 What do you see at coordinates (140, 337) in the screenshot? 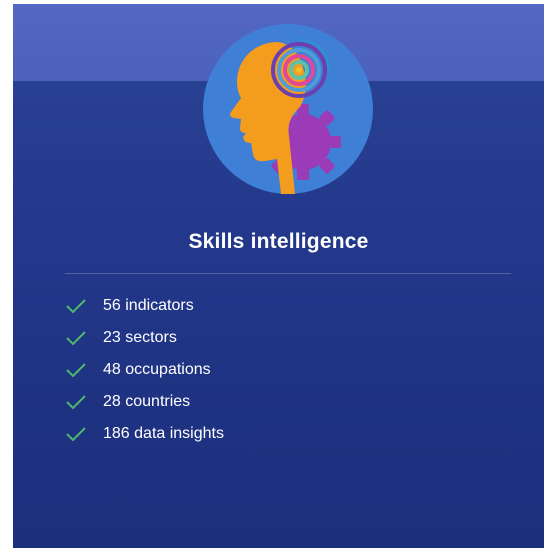
I see `feature-label: 23 sectors` at bounding box center [140, 337].